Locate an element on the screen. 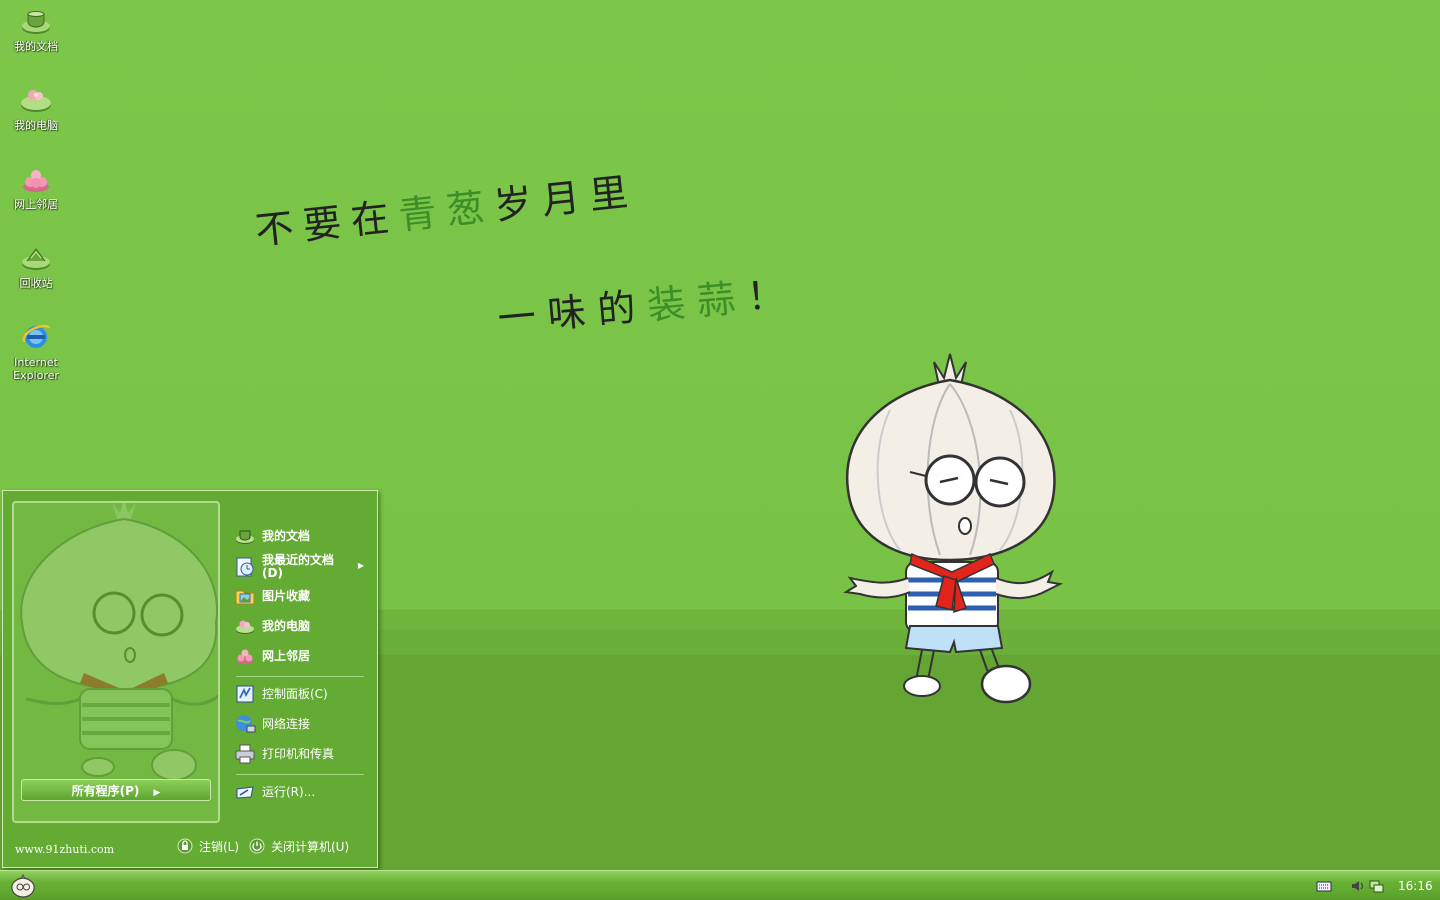  desktop-icon-label: 网上邻居 is located at coordinates (36, 204).